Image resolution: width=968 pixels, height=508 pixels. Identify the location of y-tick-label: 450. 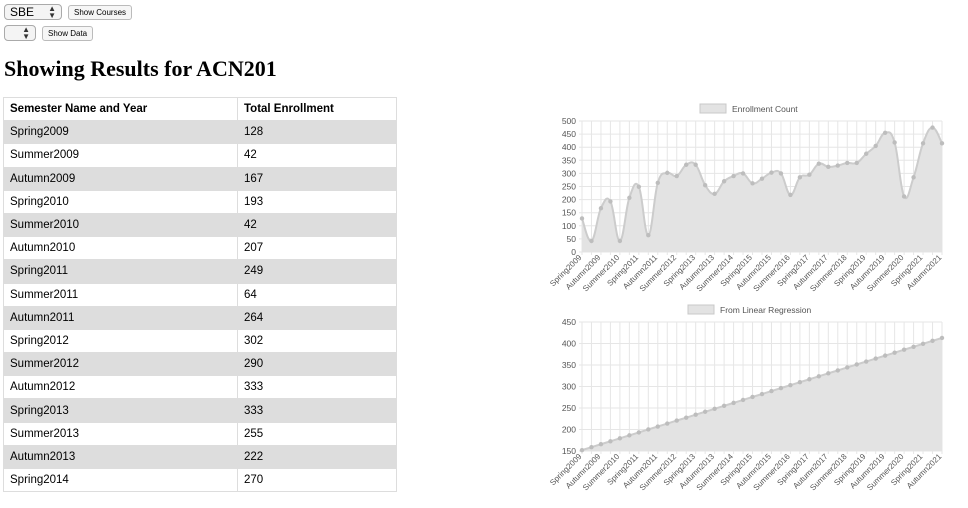
(569, 322).